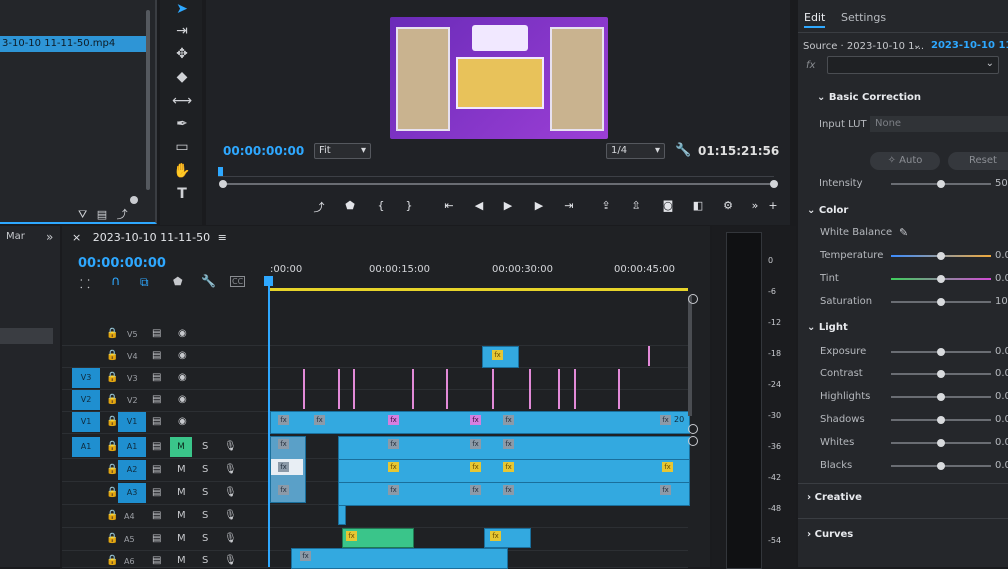 The height and width of the screenshot is (569, 1008). Describe the element at coordinates (73, 44) in the screenshot. I see `project-item: 3-10-10 11-11-50.mp4` at that location.